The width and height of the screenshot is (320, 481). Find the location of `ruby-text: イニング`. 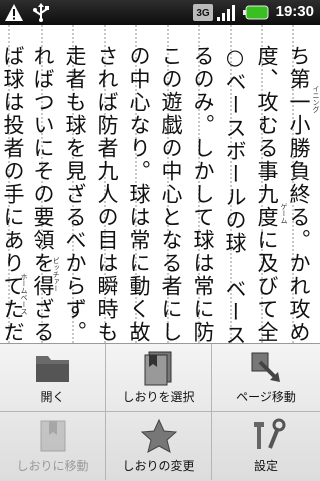

ruby-text: イニング is located at coordinates (316, 99).